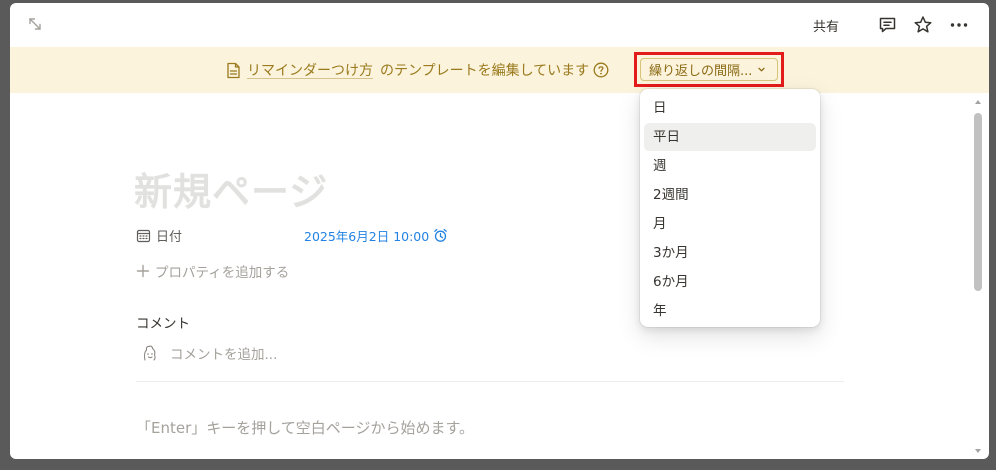 The width and height of the screenshot is (996, 470). I want to click on scroll-down-arrow-icon, so click(978, 451).